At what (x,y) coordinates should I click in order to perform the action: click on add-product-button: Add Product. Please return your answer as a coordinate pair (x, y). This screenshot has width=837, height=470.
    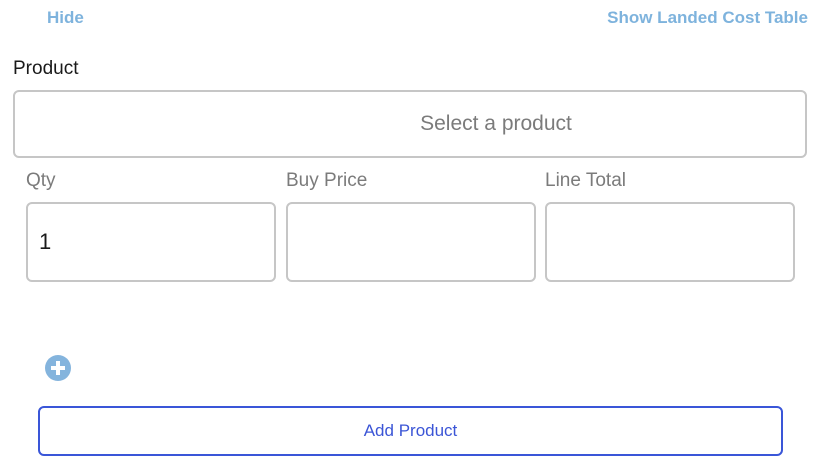
    Looking at the image, I should click on (410, 431).